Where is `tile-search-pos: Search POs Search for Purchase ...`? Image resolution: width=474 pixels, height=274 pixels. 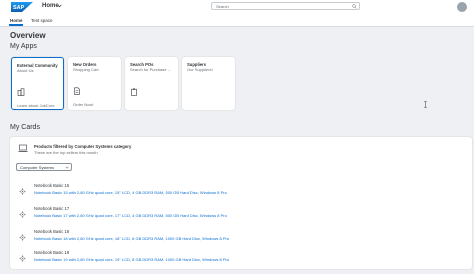
tile-search-pos: Search POs Search for Purchase ... is located at coordinates (151, 83).